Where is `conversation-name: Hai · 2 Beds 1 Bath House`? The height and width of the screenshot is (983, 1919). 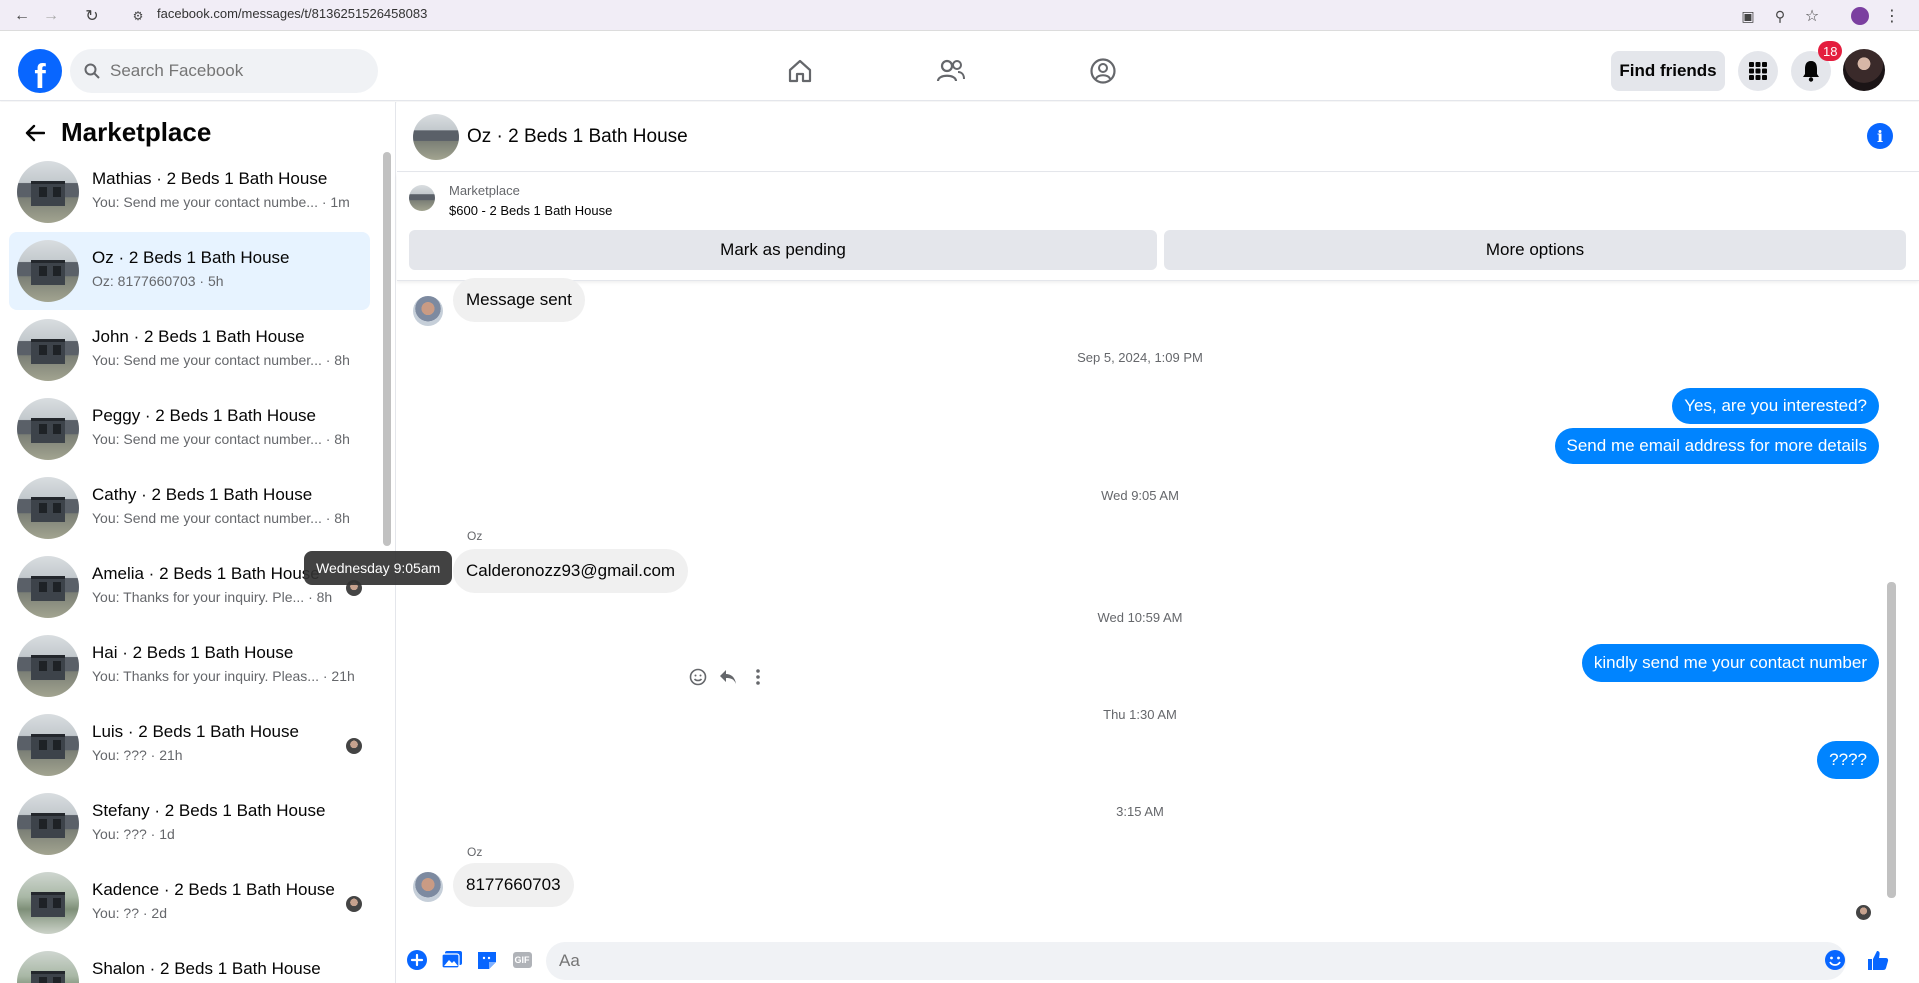
conversation-name: Hai · 2 Beds 1 Bath House is located at coordinates (193, 652).